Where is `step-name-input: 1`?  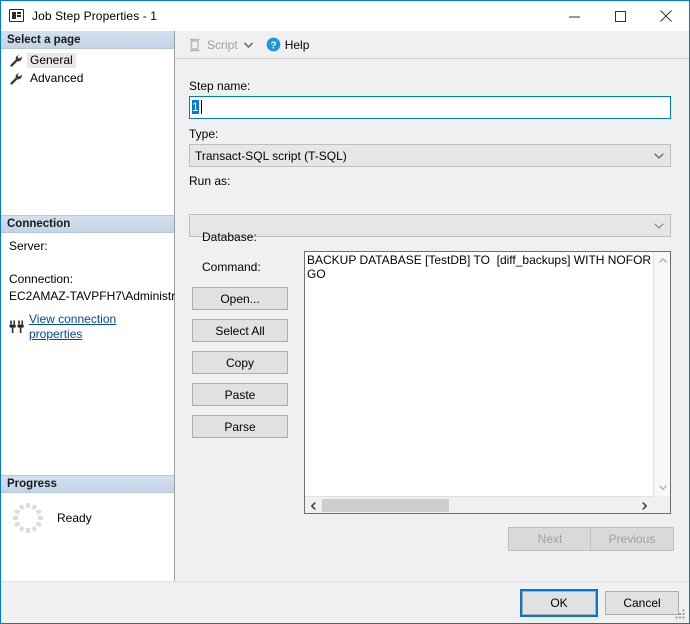
step-name-input: 1 is located at coordinates (430, 107).